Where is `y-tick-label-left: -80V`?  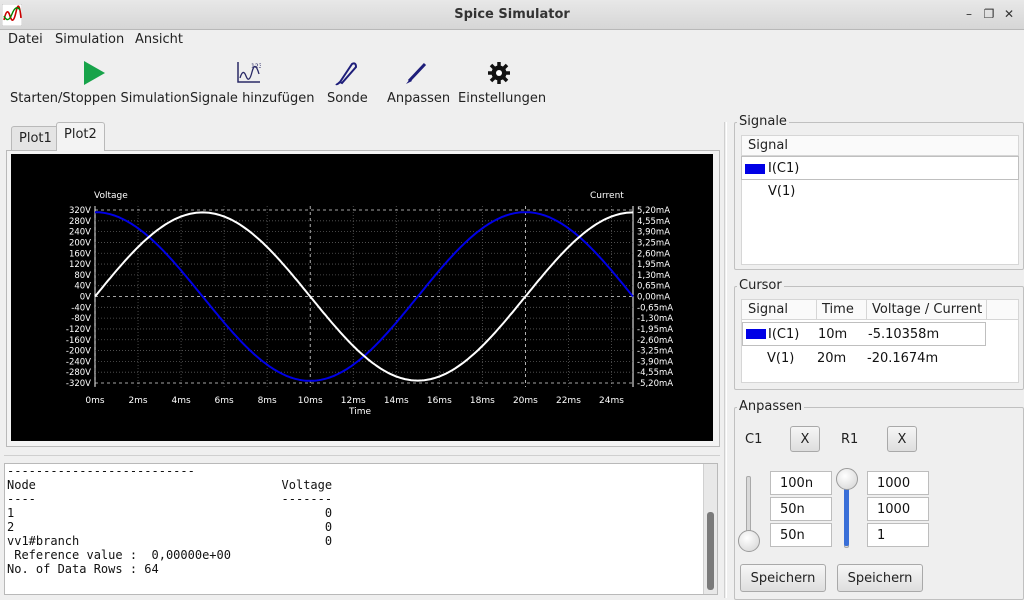
y-tick-label-left: -80V is located at coordinates (81, 319).